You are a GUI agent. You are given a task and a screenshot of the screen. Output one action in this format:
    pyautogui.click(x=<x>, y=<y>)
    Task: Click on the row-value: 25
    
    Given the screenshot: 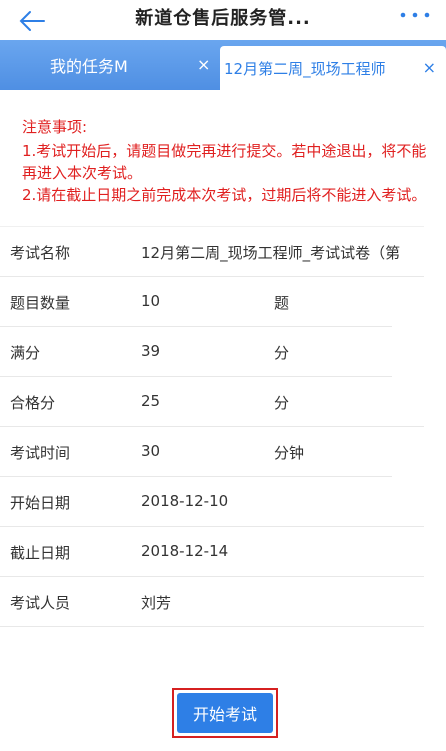 What is the action you would take?
    pyautogui.click(x=151, y=401)
    